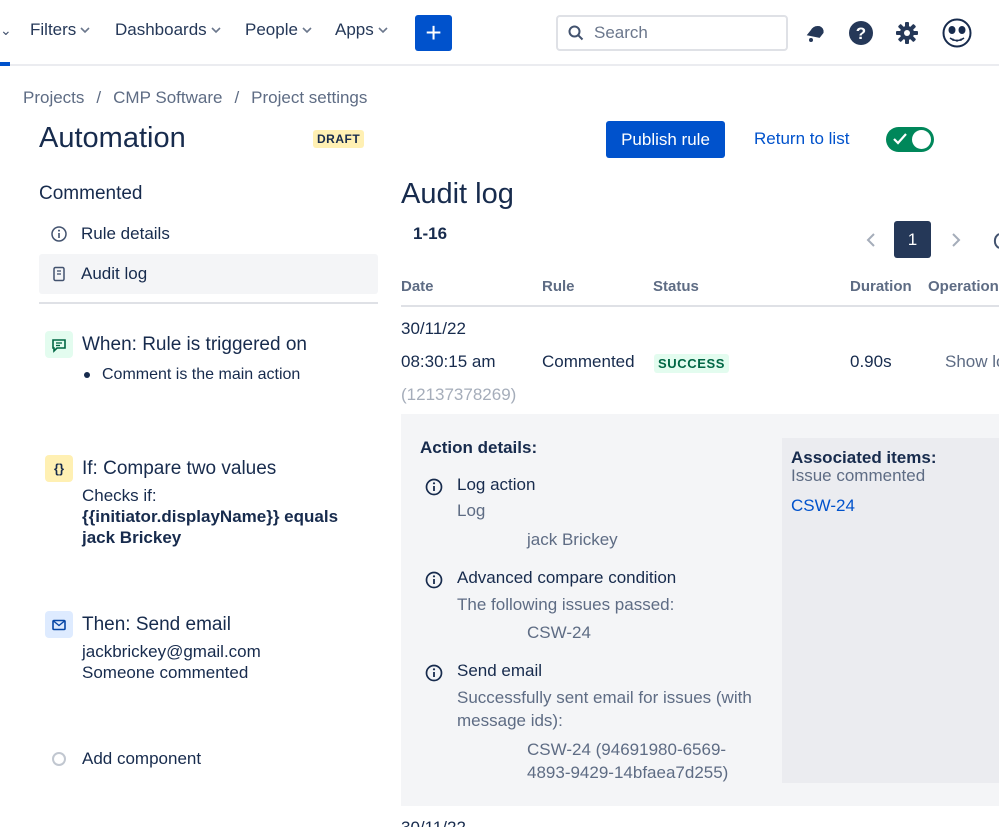 Image resolution: width=999 pixels, height=827 pixels. Describe the element at coordinates (921, 139) in the screenshot. I see `toggle-knob` at that location.